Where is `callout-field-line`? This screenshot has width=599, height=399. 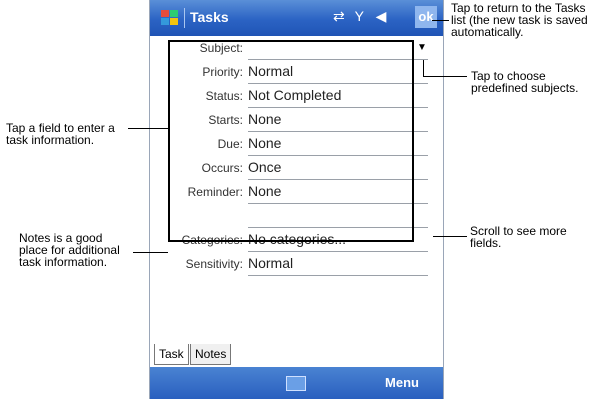
callout-field-line is located at coordinates (148, 128).